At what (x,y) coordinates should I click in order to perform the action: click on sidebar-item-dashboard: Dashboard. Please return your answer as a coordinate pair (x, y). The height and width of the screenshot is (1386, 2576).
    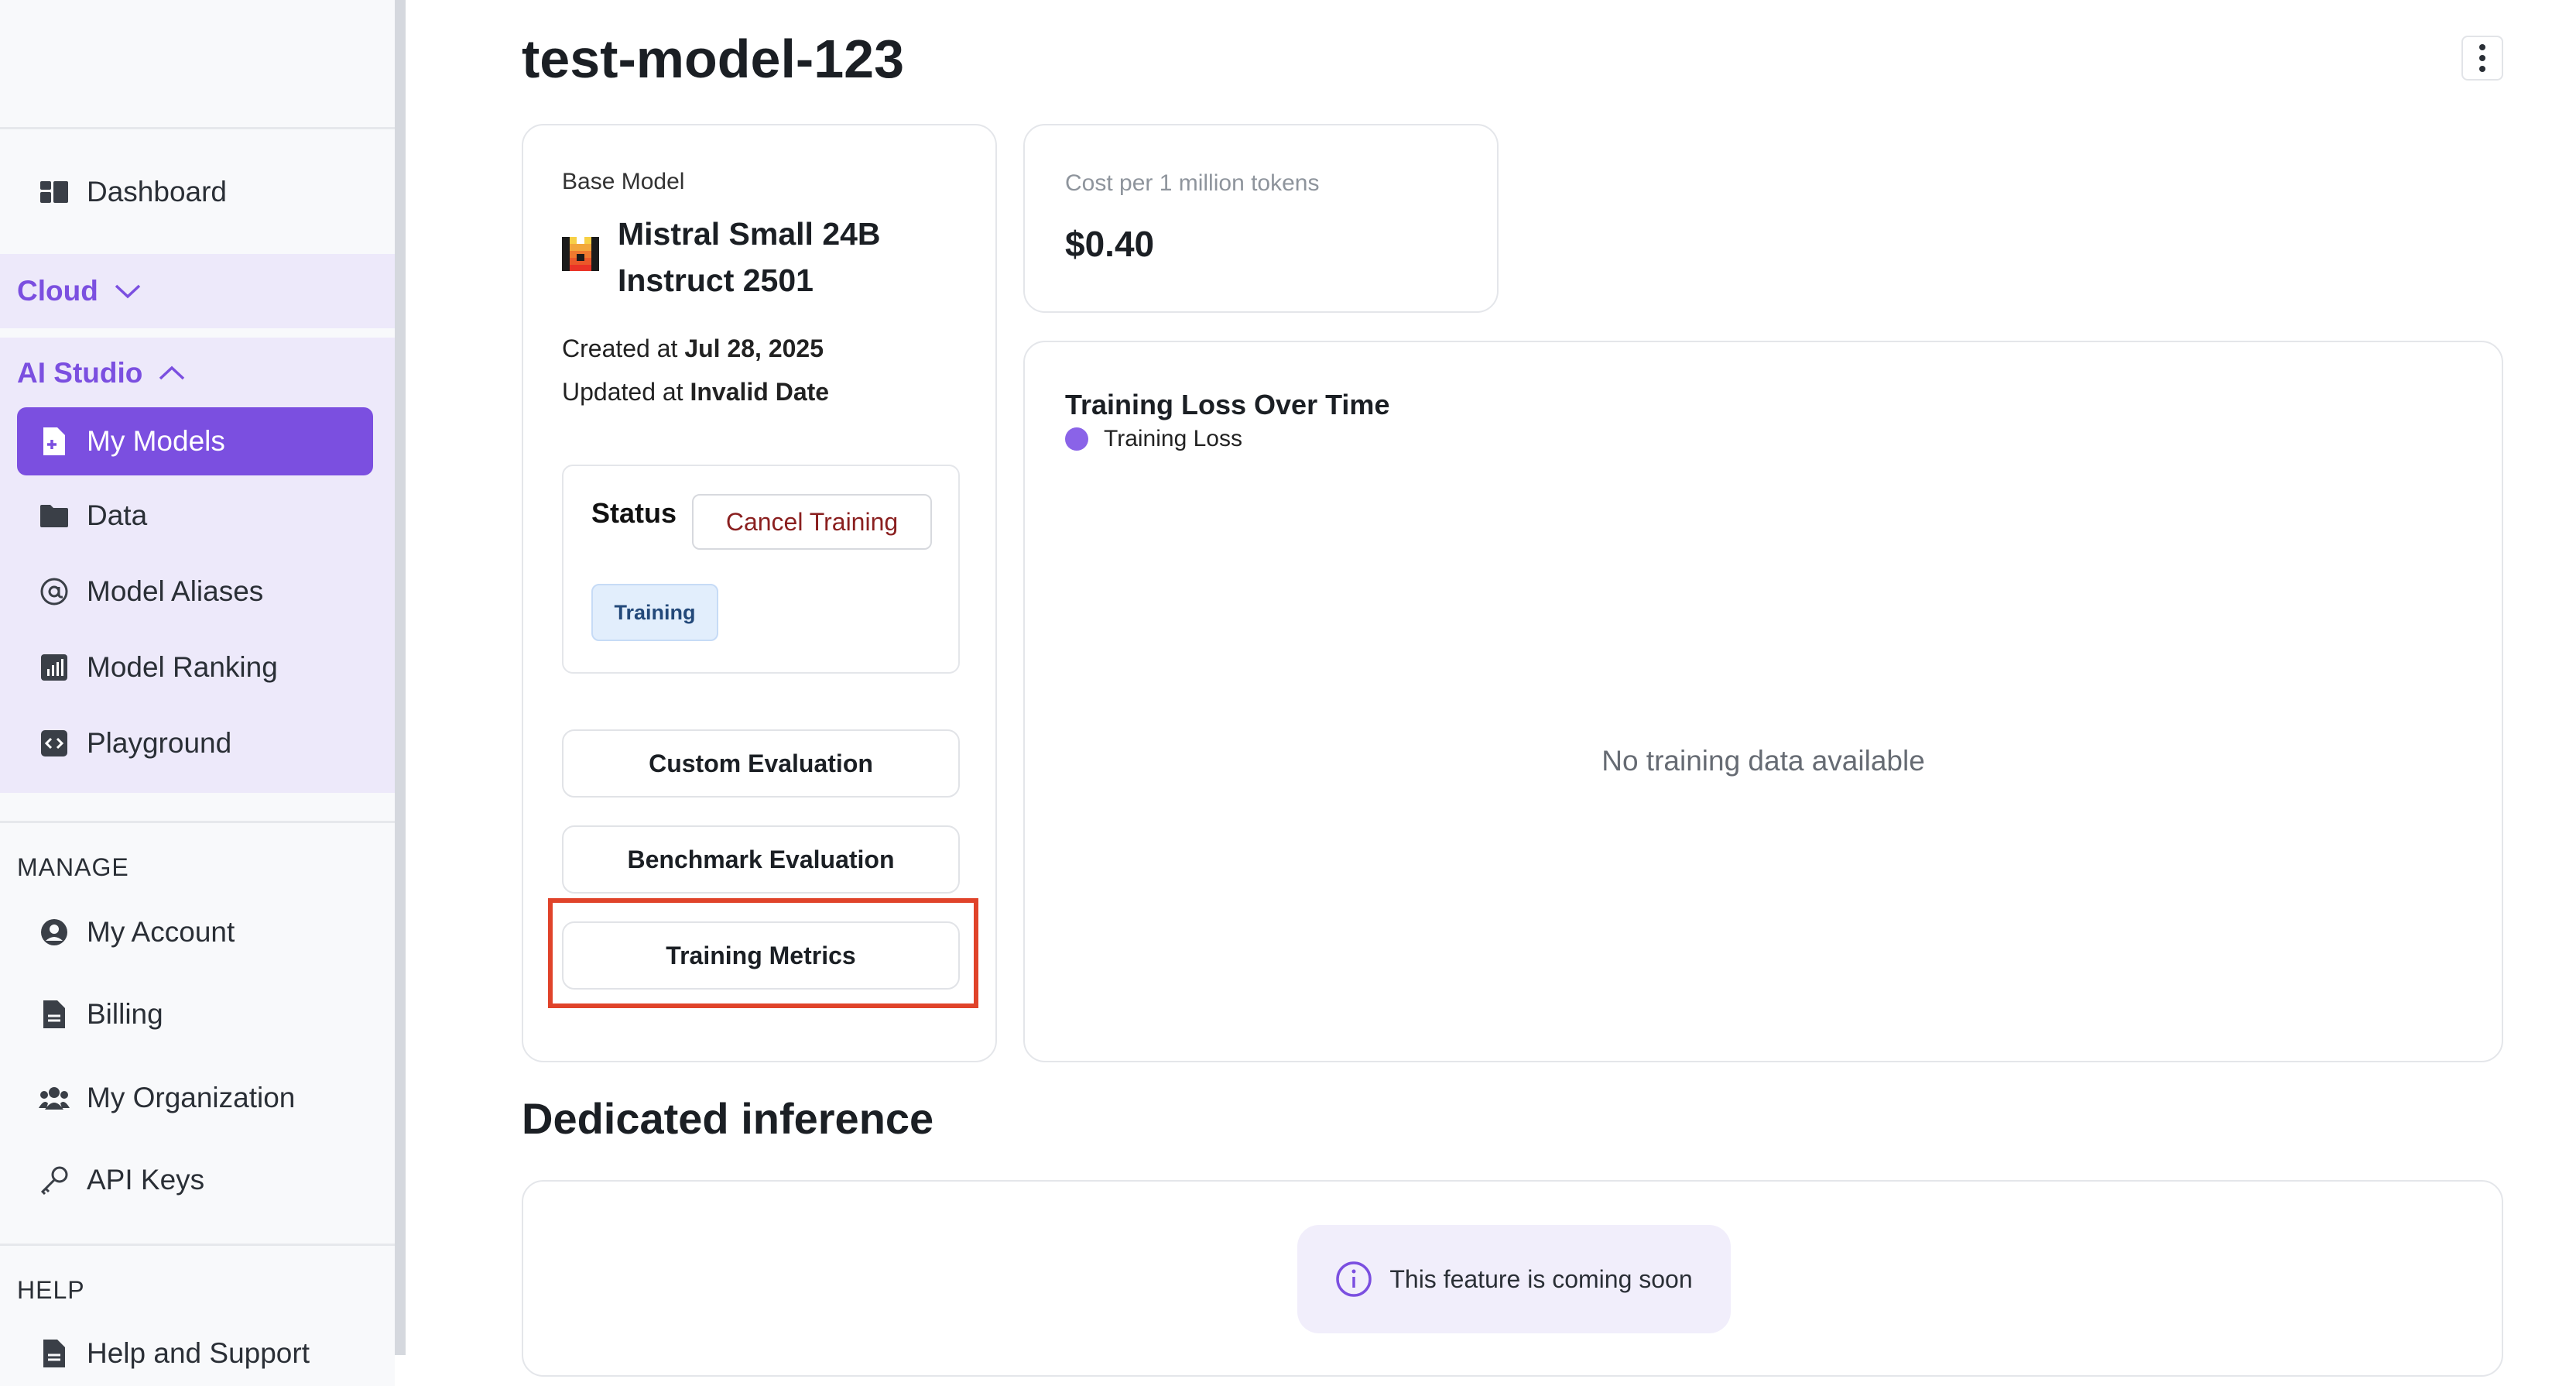
    Looking at the image, I should click on (195, 192).